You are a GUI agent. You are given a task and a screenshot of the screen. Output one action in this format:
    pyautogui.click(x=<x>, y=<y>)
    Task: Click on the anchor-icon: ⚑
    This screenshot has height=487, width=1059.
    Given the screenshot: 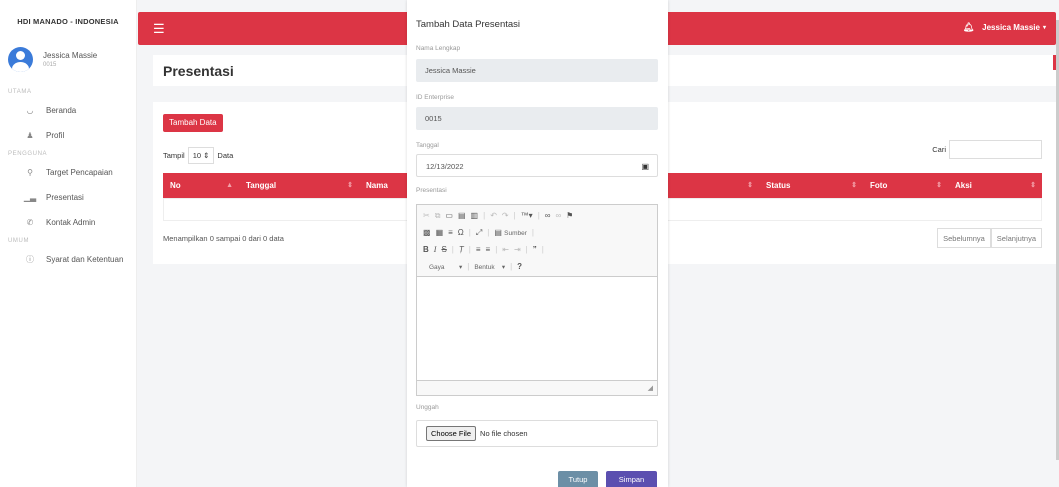 What is the action you would take?
    pyautogui.click(x=569, y=215)
    